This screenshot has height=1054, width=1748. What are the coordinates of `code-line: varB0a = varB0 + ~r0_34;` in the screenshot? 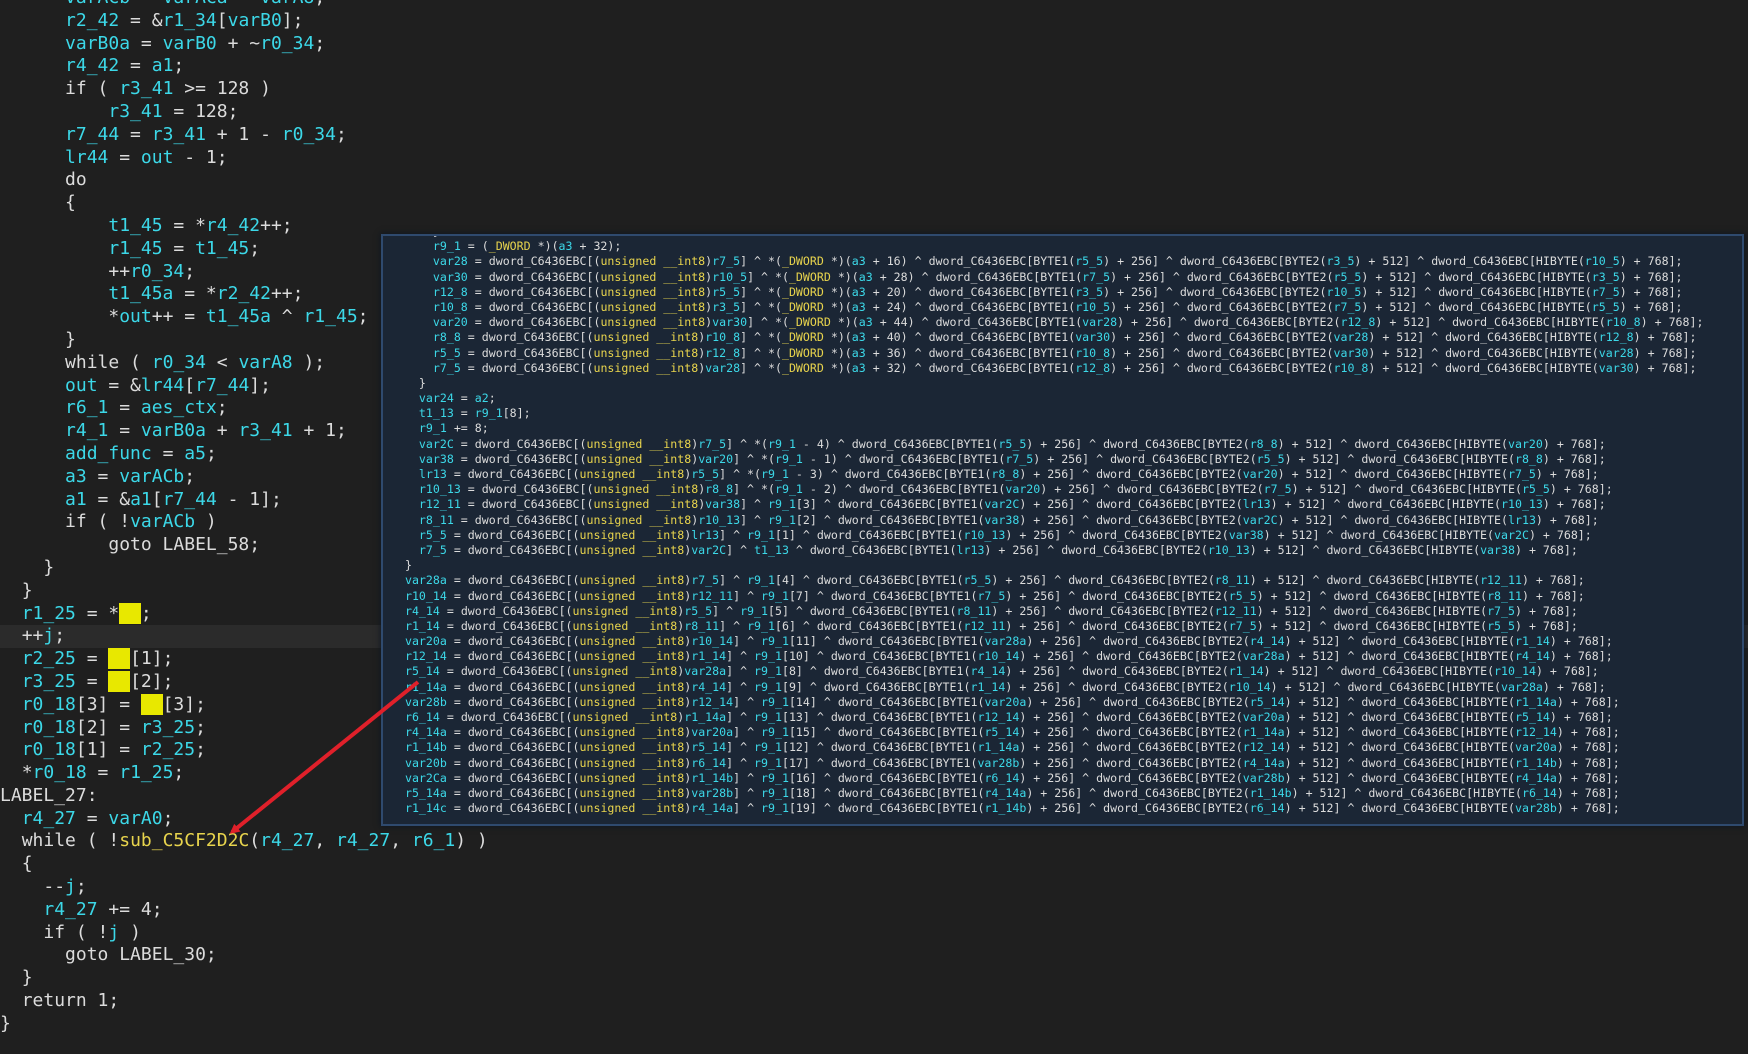 It's located at (874, 44).